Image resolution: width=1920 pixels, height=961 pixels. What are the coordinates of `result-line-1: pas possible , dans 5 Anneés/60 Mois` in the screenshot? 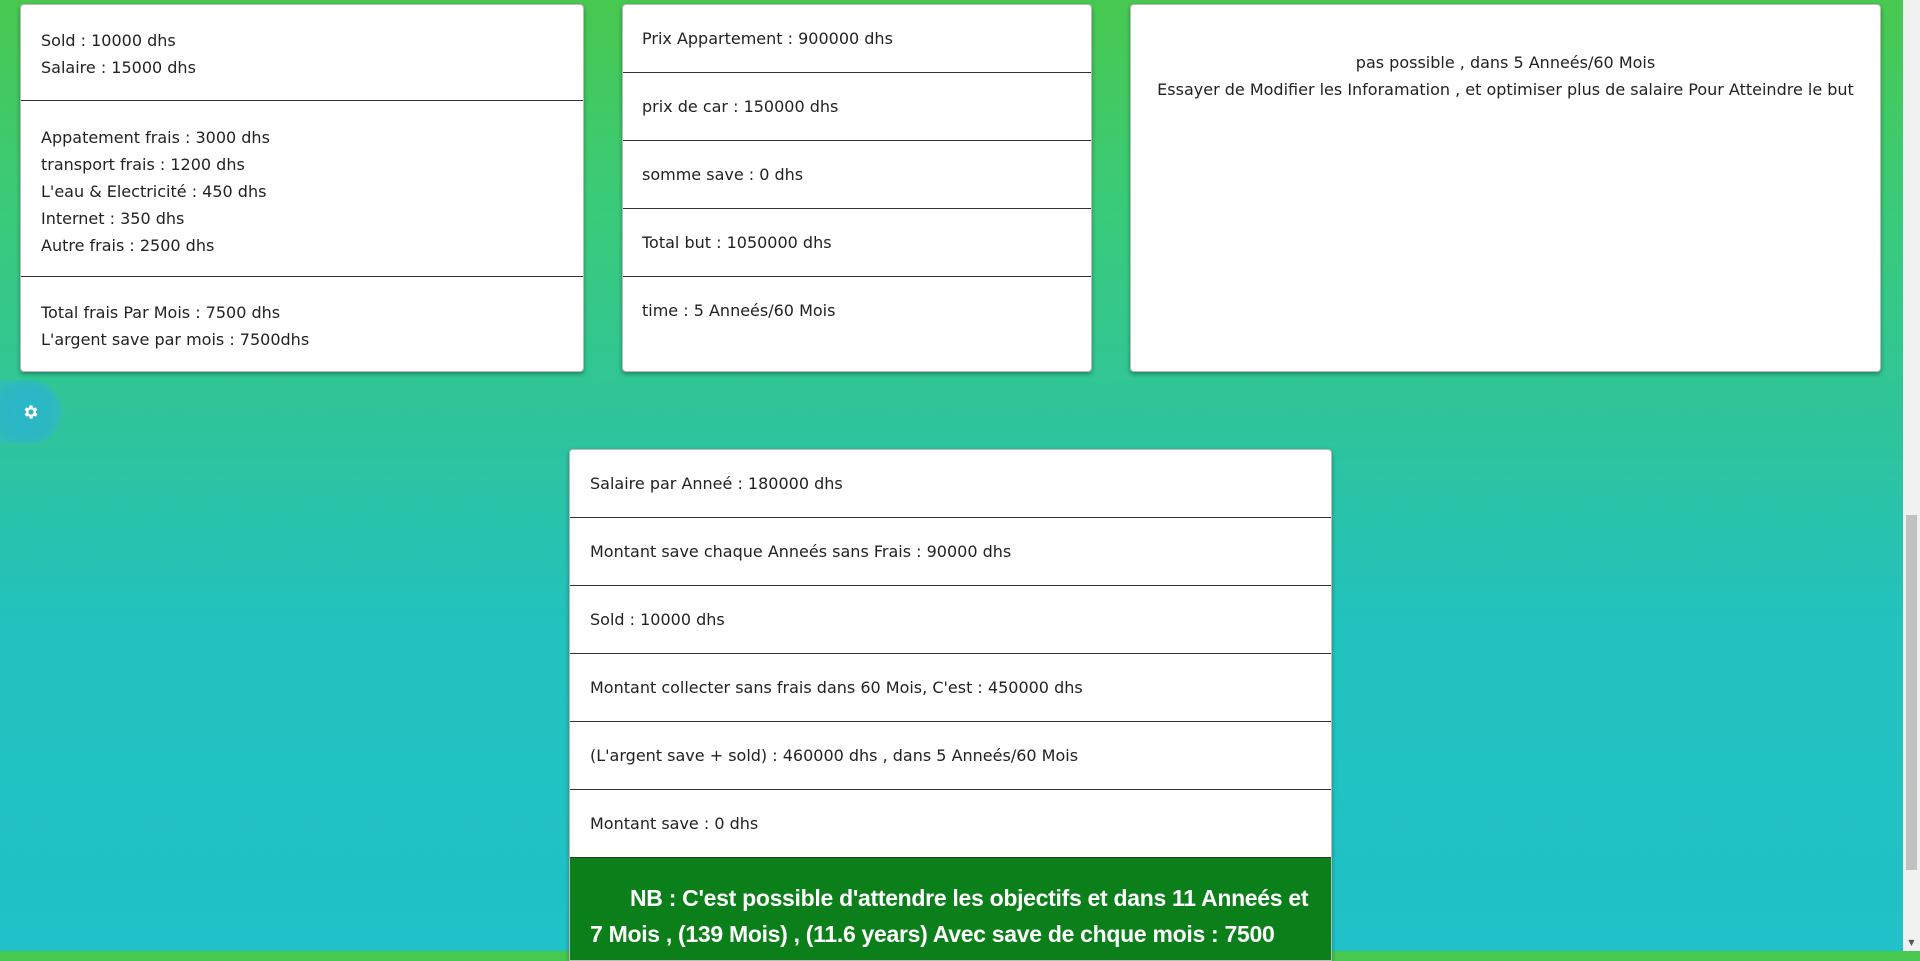 It's located at (1505, 62).